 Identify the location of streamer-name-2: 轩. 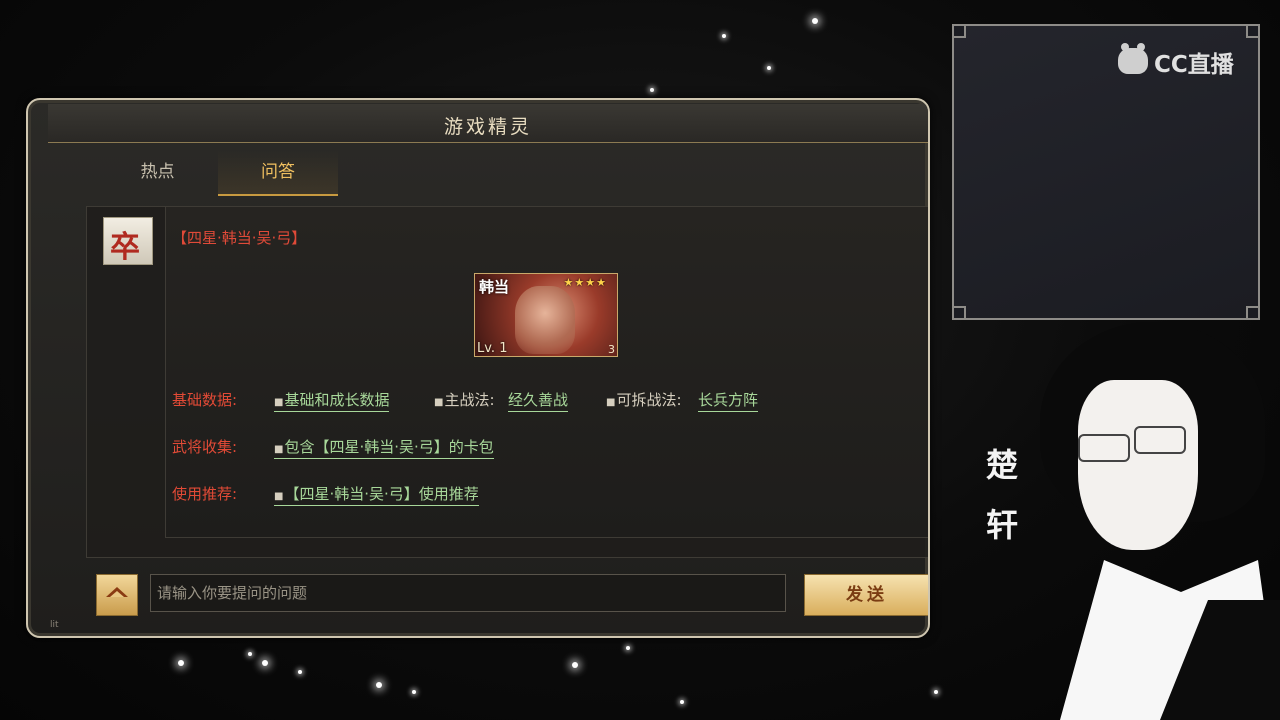
(1002, 525).